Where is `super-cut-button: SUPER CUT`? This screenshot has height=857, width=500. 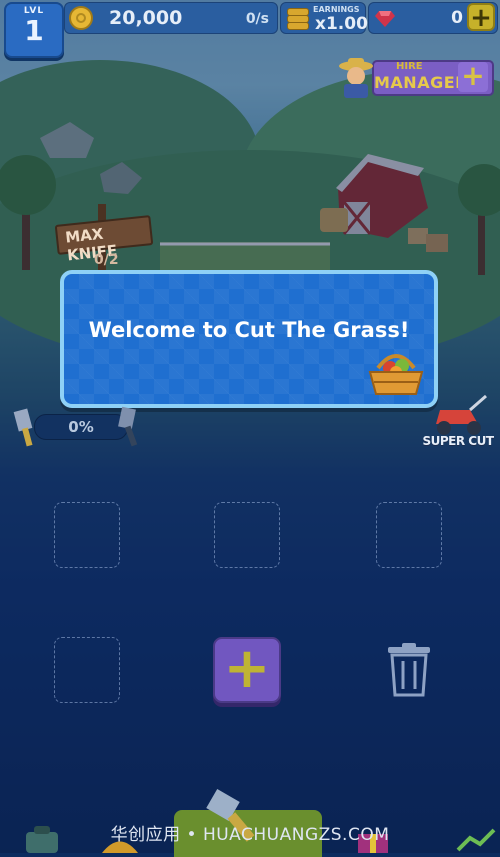 super-cut-button: SUPER CUT is located at coordinates (458, 423).